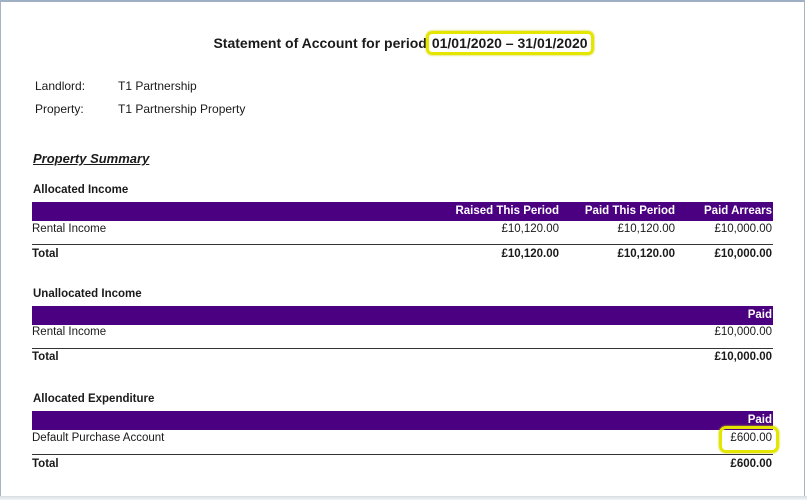 This screenshot has width=807, height=500. What do you see at coordinates (60, 86) in the screenshot?
I see `landlord-label: Landlord:` at bounding box center [60, 86].